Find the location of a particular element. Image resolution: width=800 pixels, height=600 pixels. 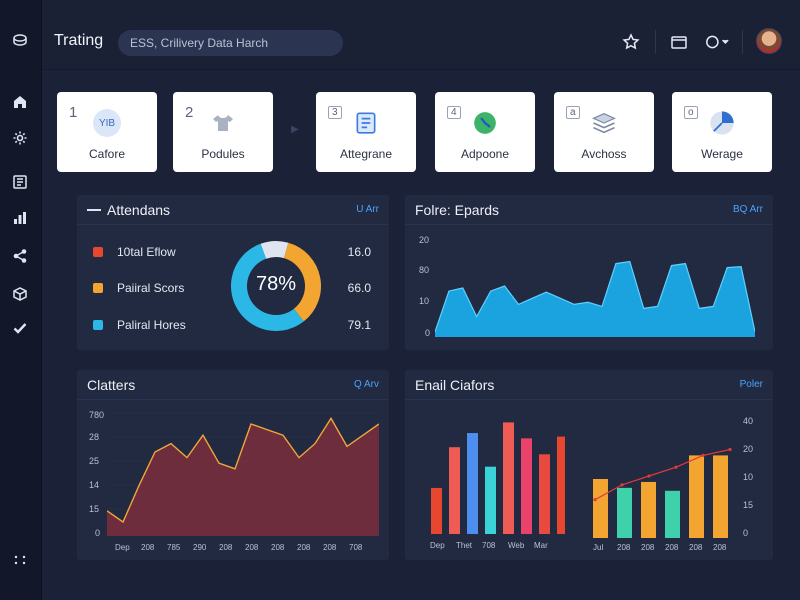

checklist-icon is located at coordinates (366, 123).